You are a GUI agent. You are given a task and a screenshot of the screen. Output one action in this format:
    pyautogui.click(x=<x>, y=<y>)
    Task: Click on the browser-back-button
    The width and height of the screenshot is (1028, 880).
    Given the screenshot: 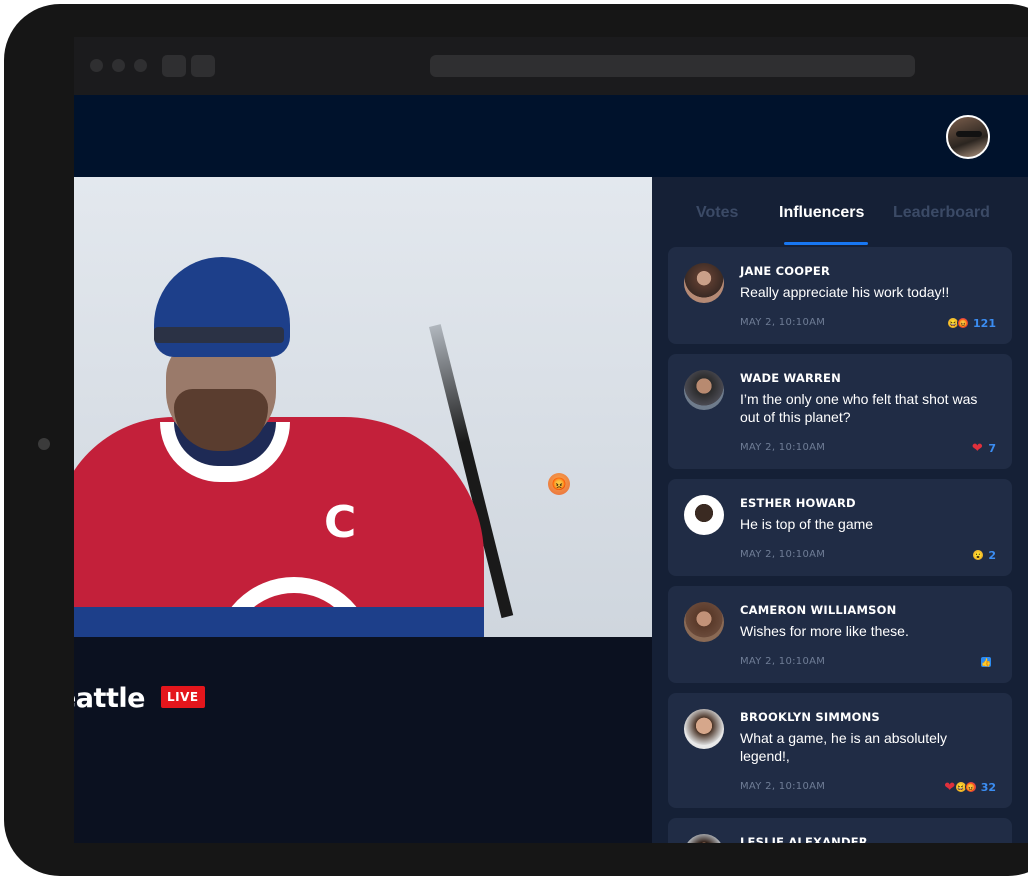 What is the action you would take?
    pyautogui.click(x=174, y=66)
    